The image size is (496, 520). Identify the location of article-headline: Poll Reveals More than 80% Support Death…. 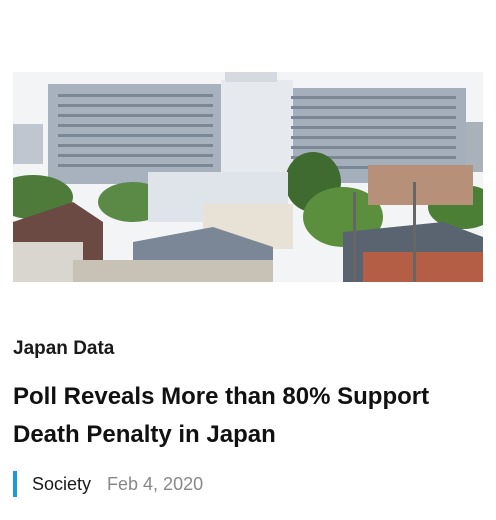
(248, 416).